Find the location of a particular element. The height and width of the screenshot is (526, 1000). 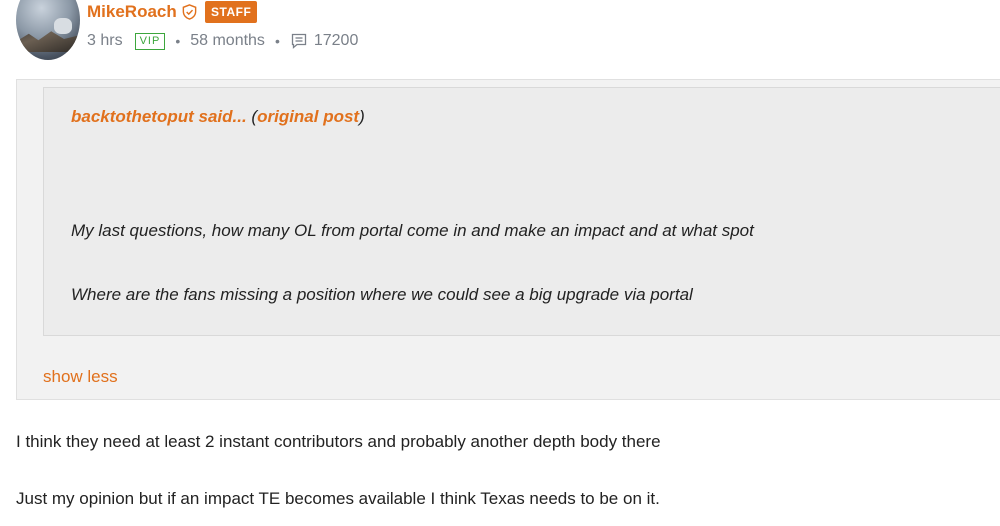

avatar-figure is located at coordinates (63, 26).